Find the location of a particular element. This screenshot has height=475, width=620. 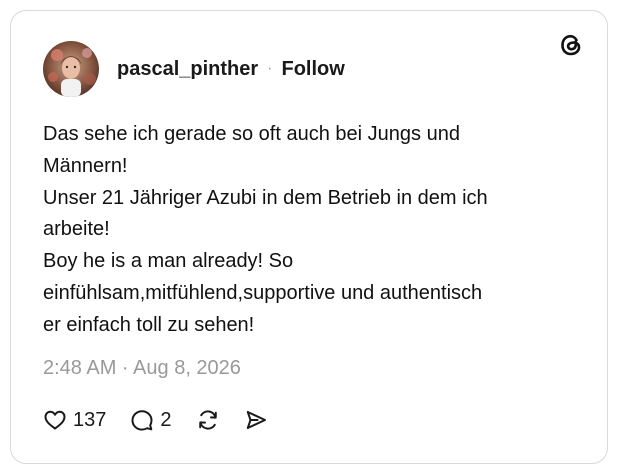

post-text-line: er einfach toll zu sehen! is located at coordinates (149, 324).